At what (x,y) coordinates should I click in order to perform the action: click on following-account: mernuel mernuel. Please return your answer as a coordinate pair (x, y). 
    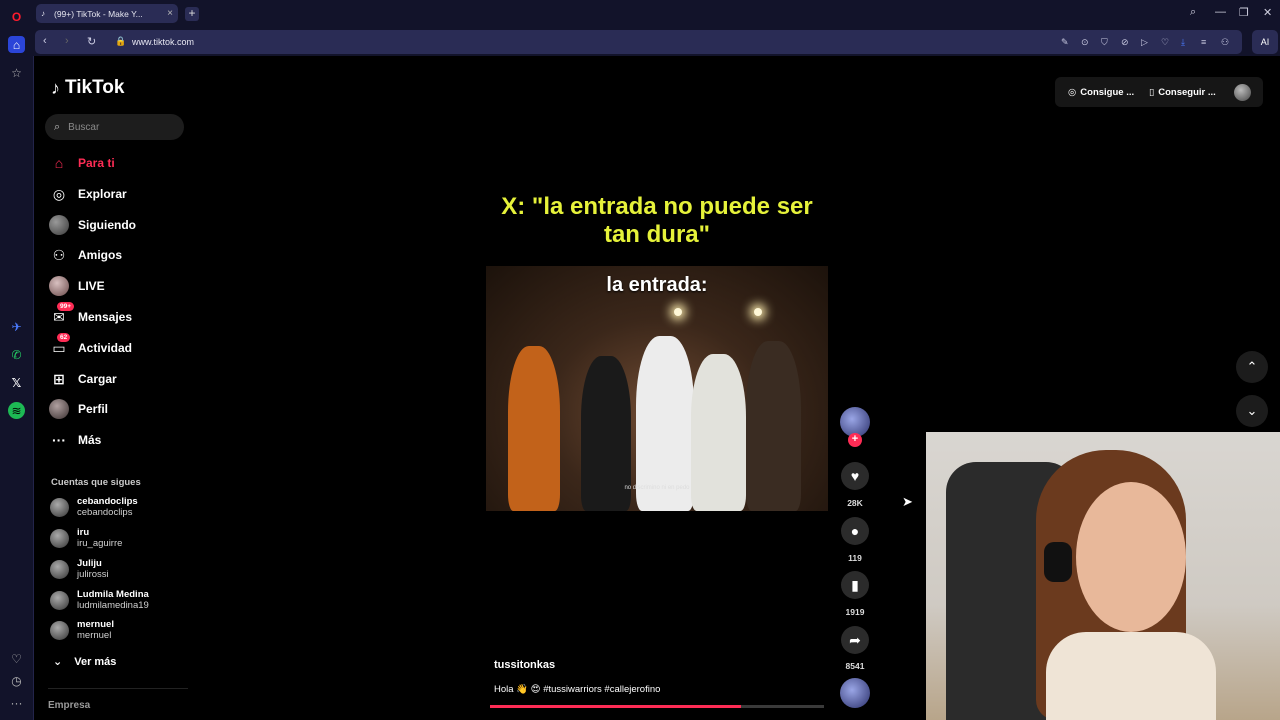
    Looking at the image, I should click on (115, 630).